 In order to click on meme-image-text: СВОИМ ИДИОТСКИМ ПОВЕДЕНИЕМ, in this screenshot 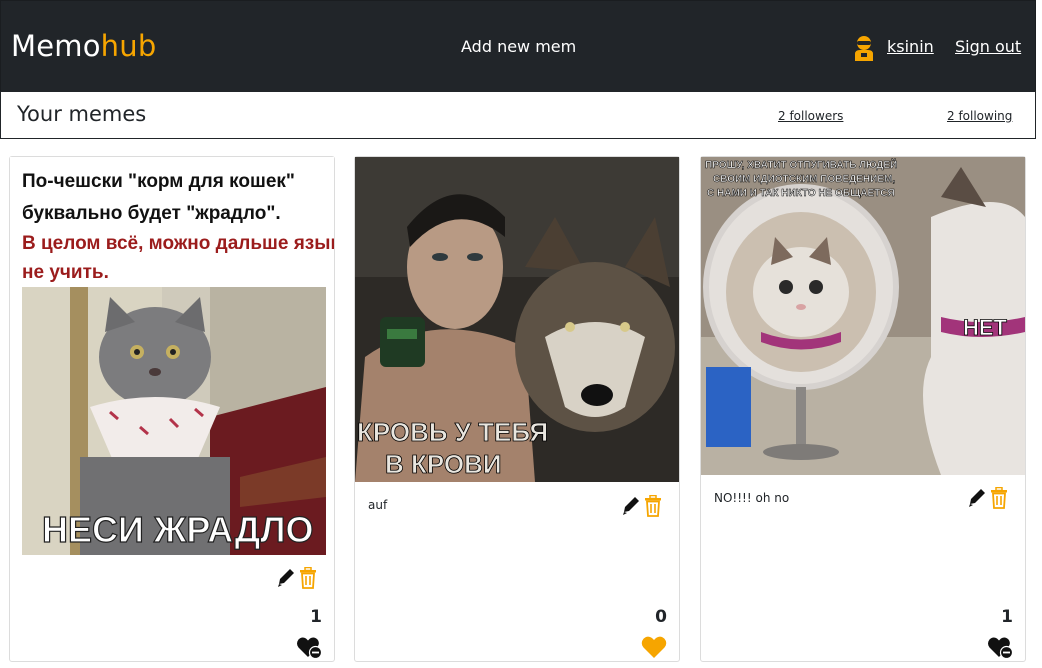, I will do `click(804, 179)`.